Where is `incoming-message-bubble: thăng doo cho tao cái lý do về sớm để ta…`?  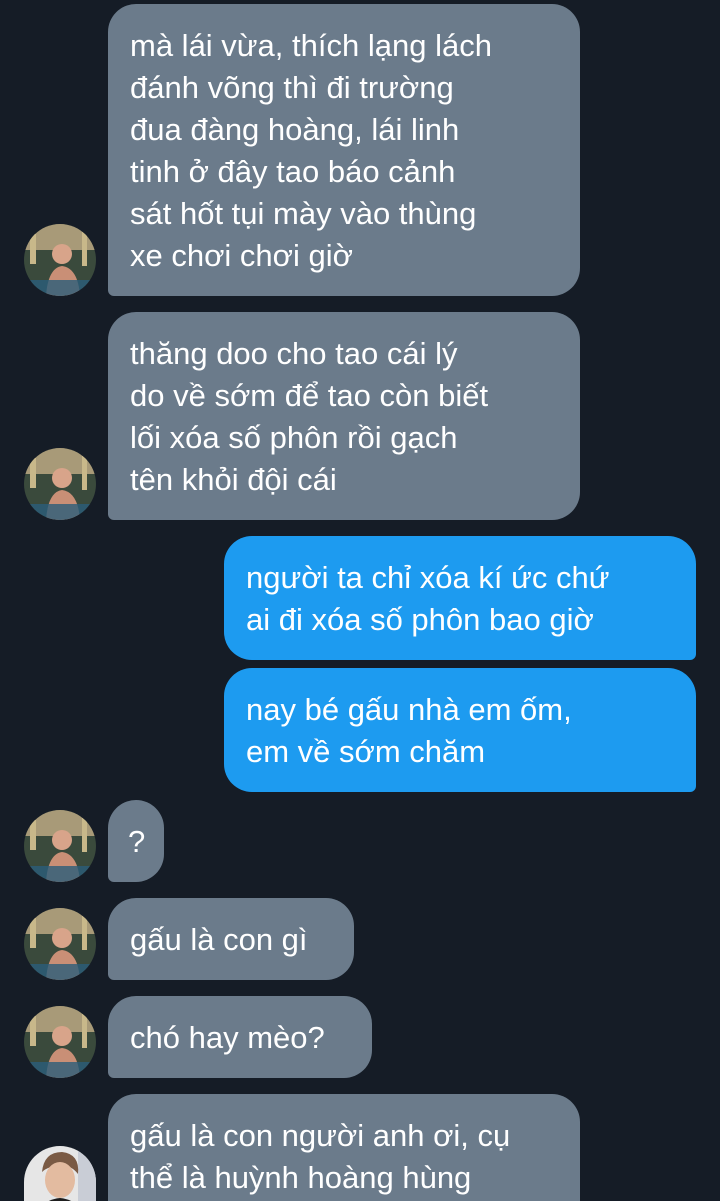
incoming-message-bubble: thăng doo cho tao cái lý do về sớm để ta… is located at coordinates (344, 416).